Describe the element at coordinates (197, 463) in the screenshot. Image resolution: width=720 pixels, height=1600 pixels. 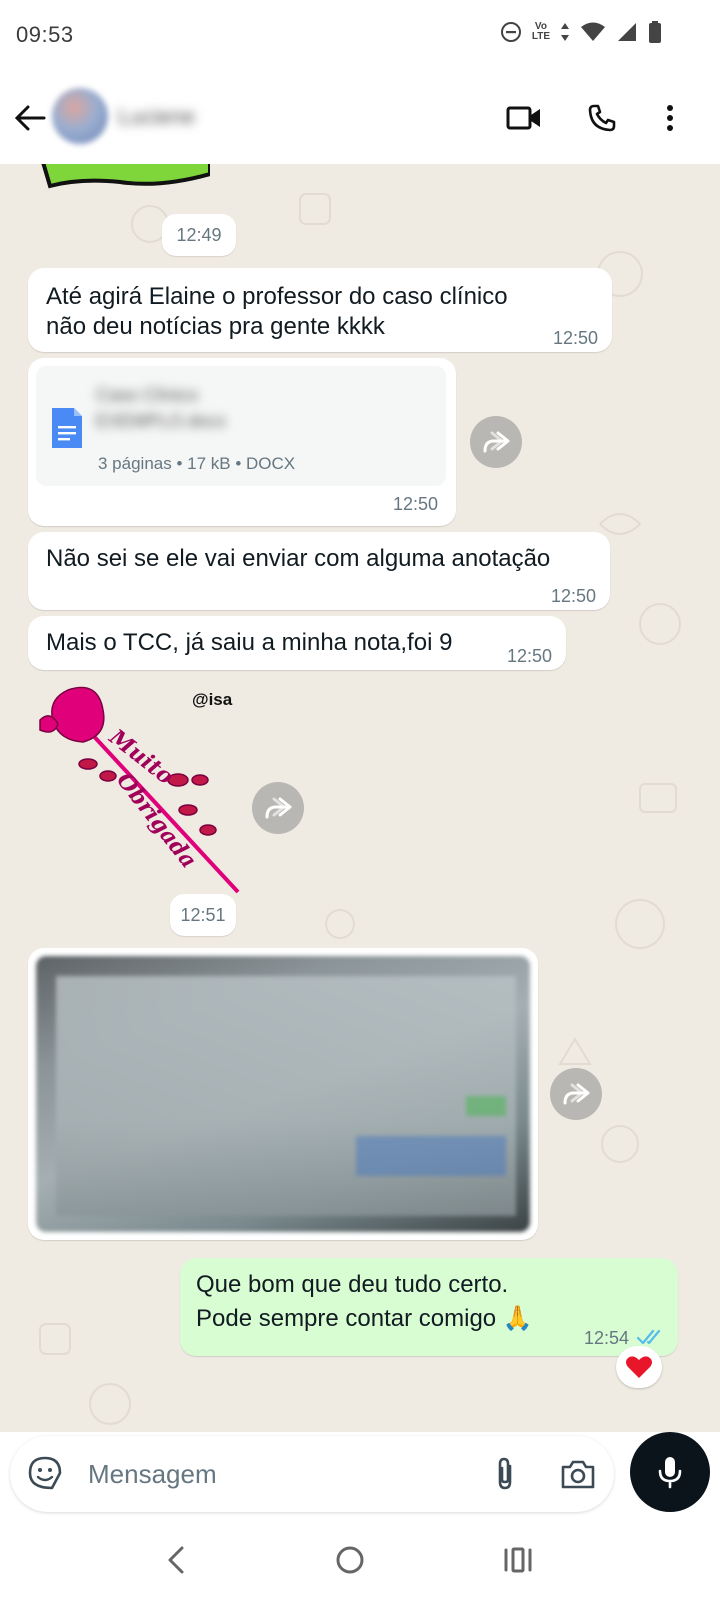
I see `document-meta: 3 páginas • 17 kB • DOCX` at that location.